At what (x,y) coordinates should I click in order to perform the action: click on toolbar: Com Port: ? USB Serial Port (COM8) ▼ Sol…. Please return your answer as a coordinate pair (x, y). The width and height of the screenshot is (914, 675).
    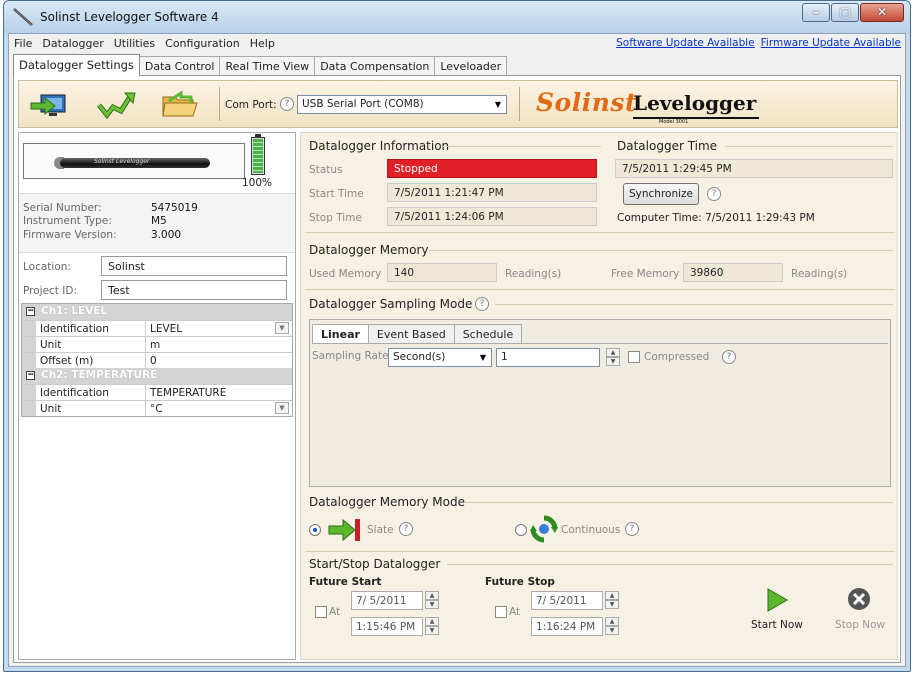
    Looking at the image, I should click on (458, 104).